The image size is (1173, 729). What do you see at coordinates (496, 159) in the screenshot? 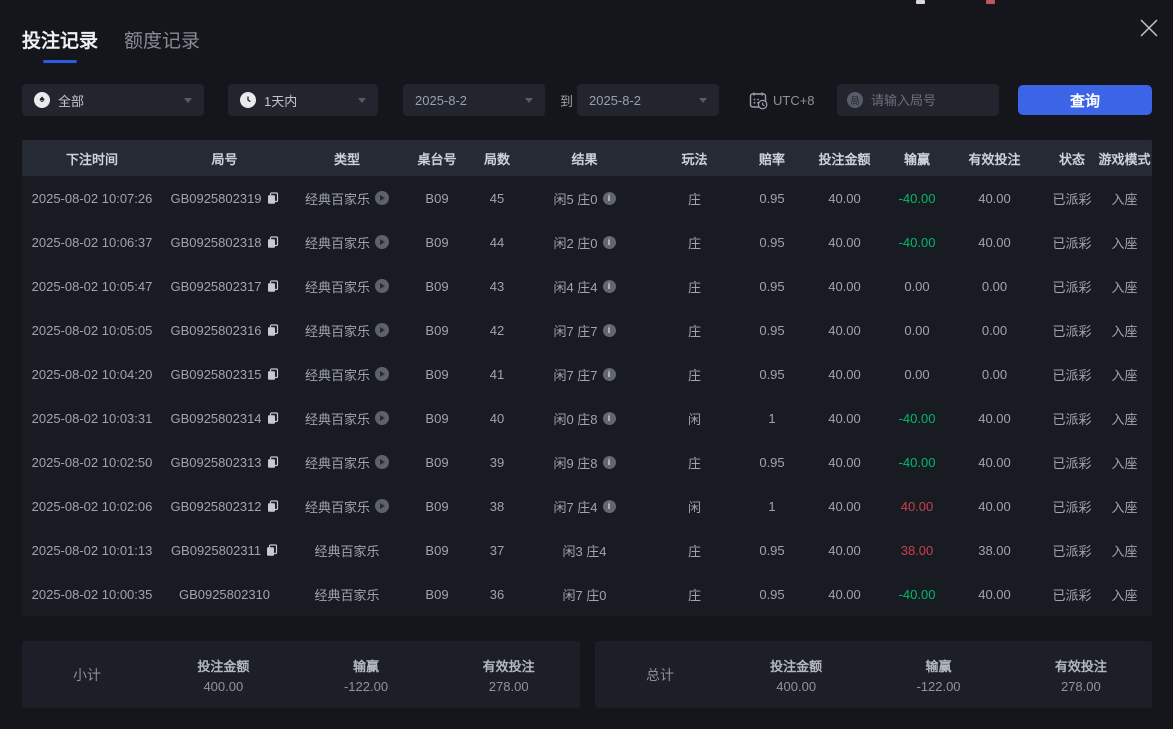
I see `column-header-round_count: 局数` at bounding box center [496, 159].